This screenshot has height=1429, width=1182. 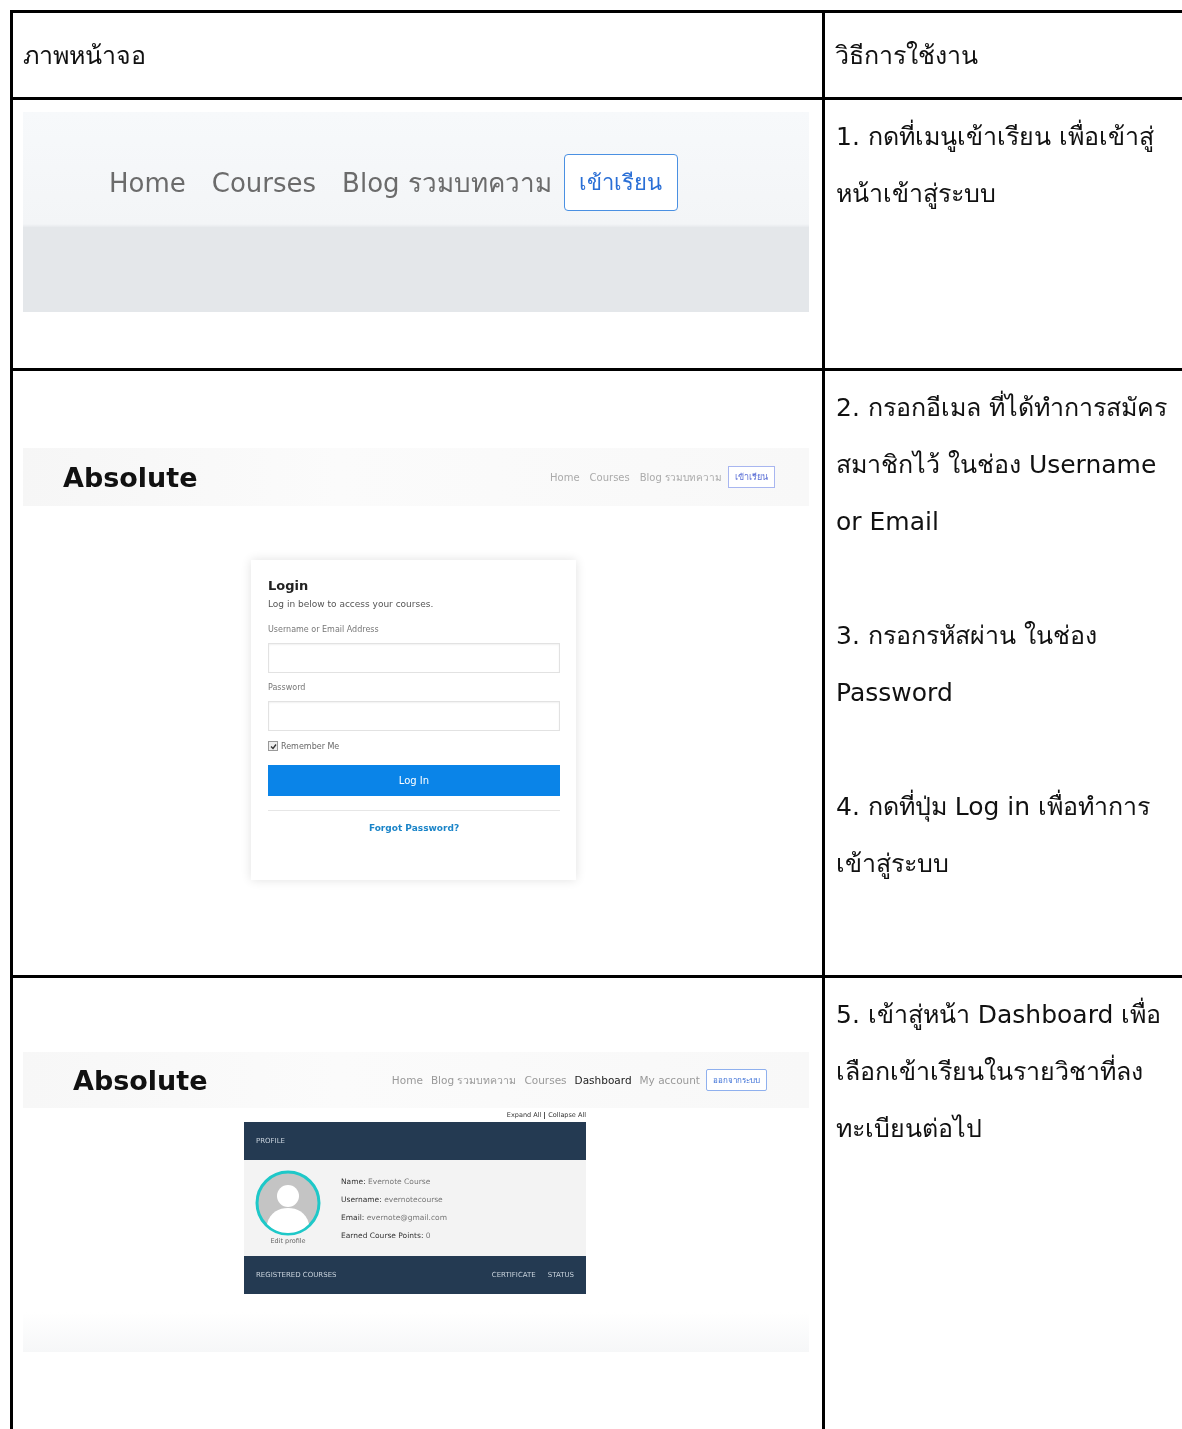 What do you see at coordinates (273, 746) in the screenshot?
I see `checkbox` at bounding box center [273, 746].